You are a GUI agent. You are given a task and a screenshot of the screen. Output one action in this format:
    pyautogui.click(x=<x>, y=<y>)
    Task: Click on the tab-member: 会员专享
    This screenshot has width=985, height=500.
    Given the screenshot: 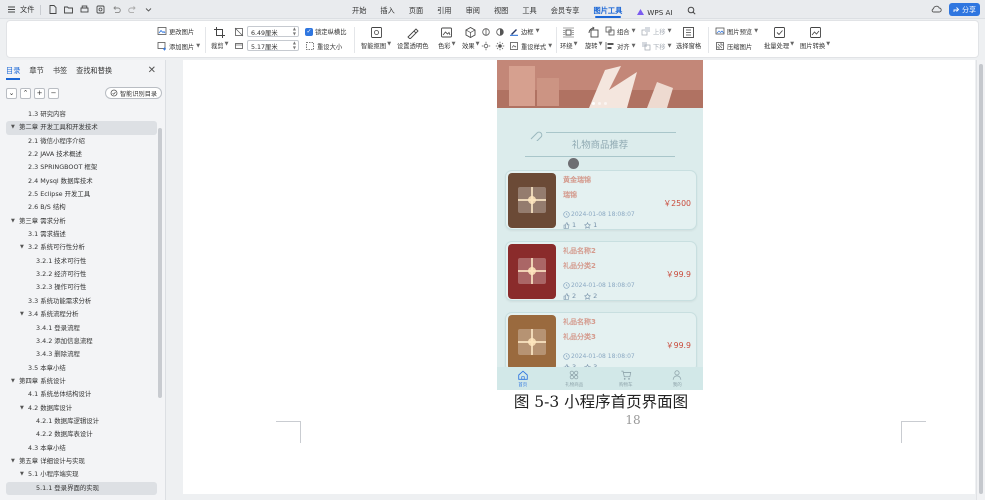 What is the action you would take?
    pyautogui.click(x=565, y=9)
    